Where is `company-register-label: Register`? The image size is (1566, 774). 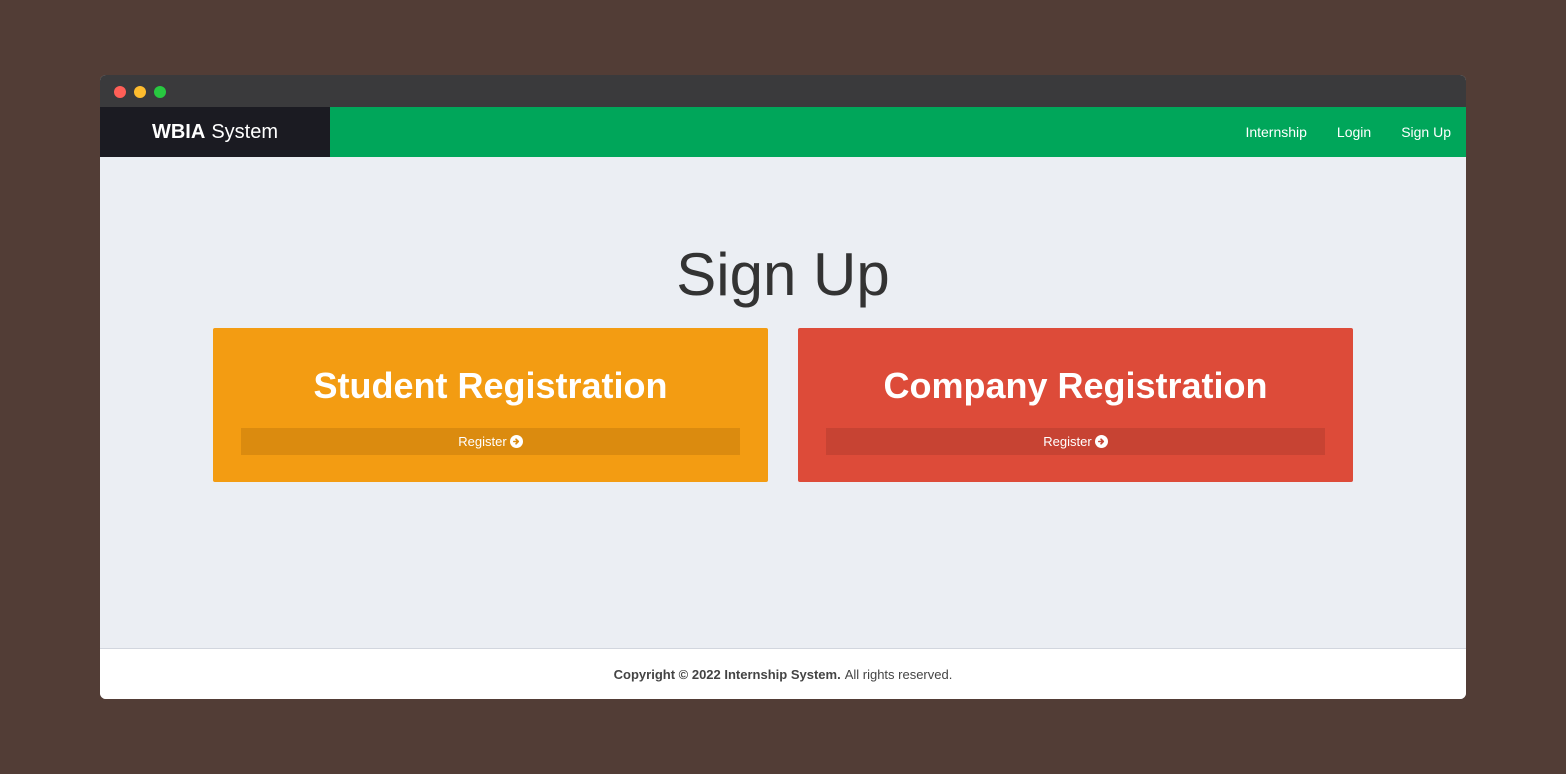
company-register-label: Register is located at coordinates (1067, 441).